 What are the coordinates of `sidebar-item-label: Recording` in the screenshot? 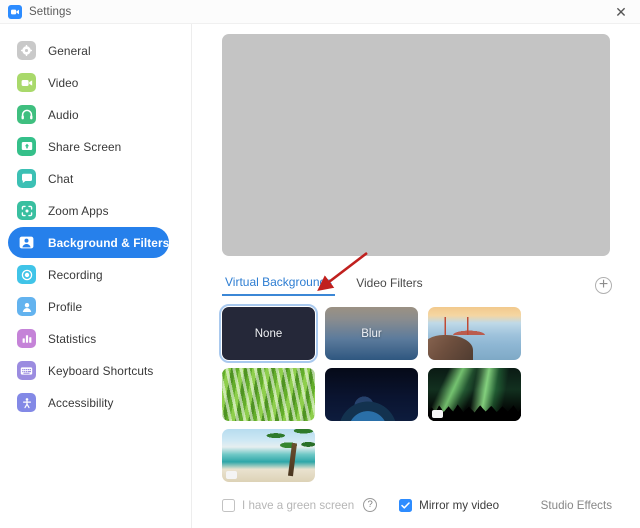 It's located at (75, 274).